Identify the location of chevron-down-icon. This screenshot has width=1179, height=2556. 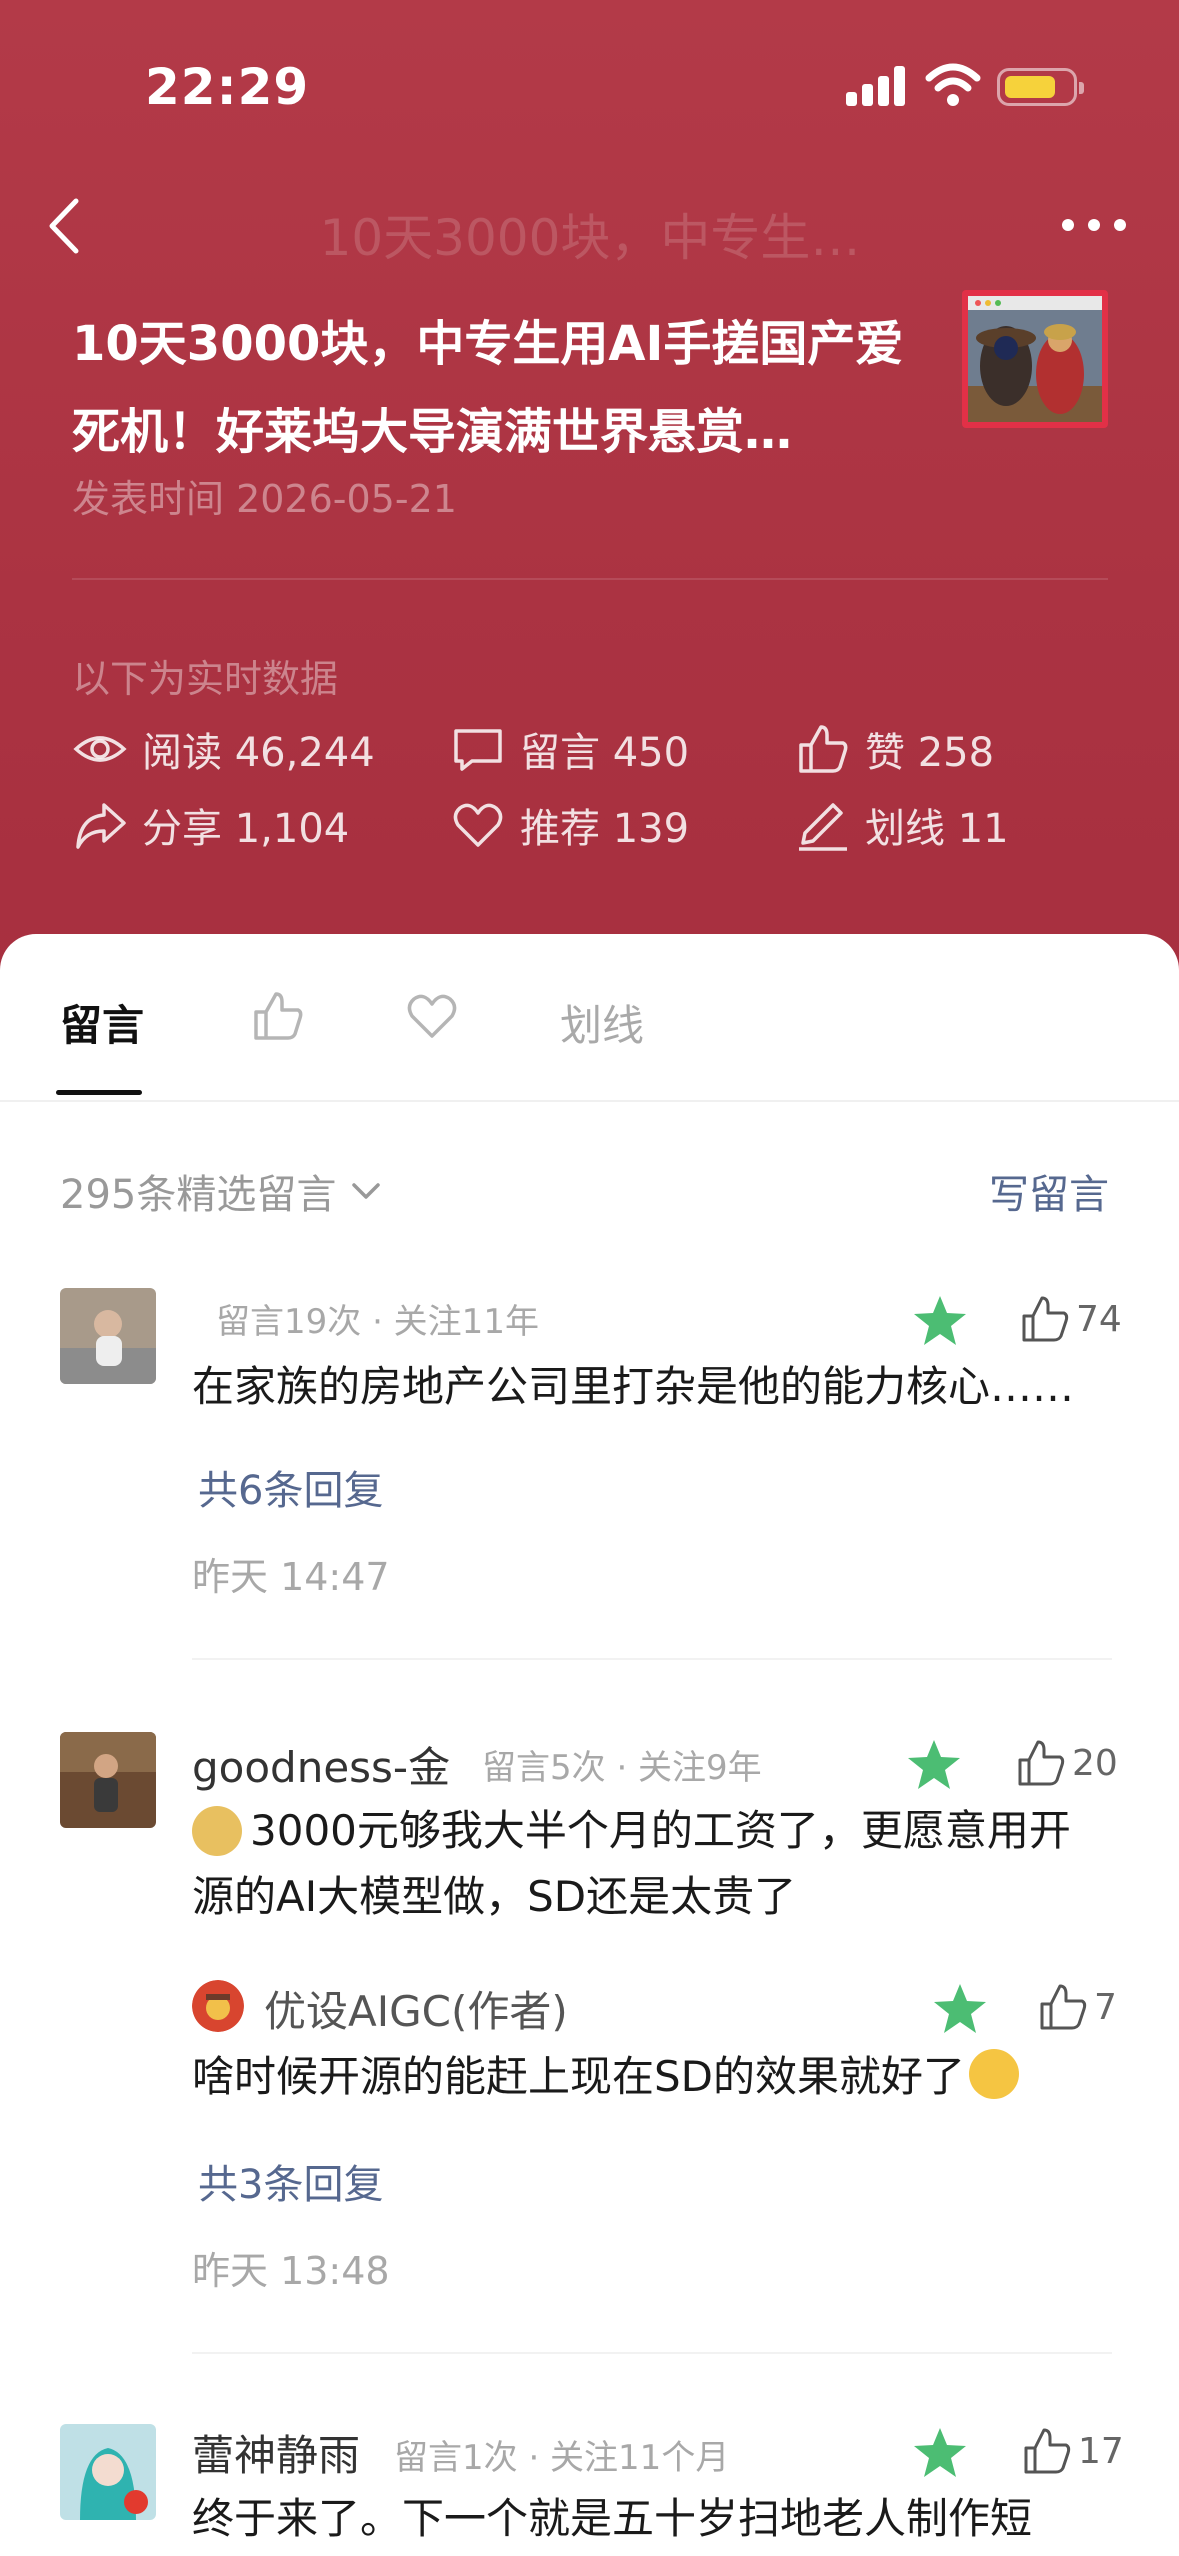
(366, 1191).